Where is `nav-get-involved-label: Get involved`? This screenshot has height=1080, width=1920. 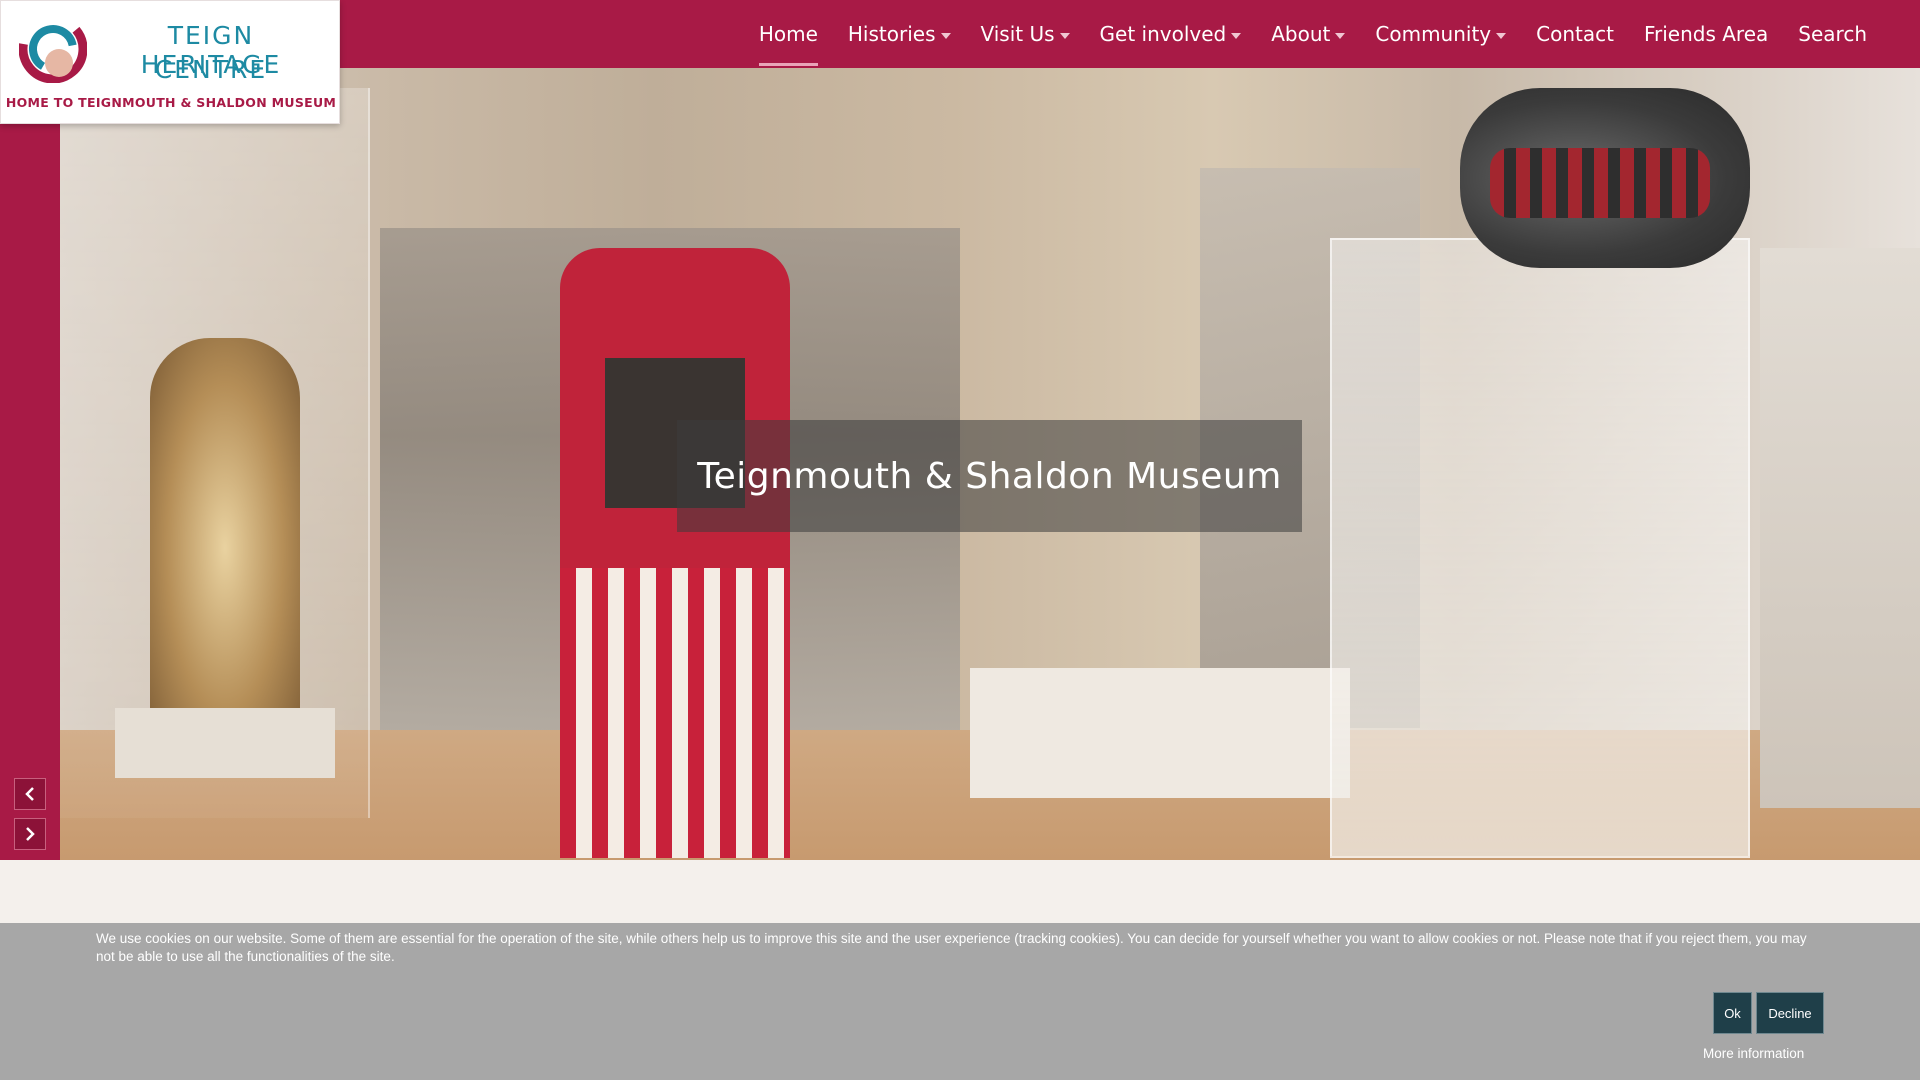 nav-get-involved-label: Get involved is located at coordinates (1163, 34).